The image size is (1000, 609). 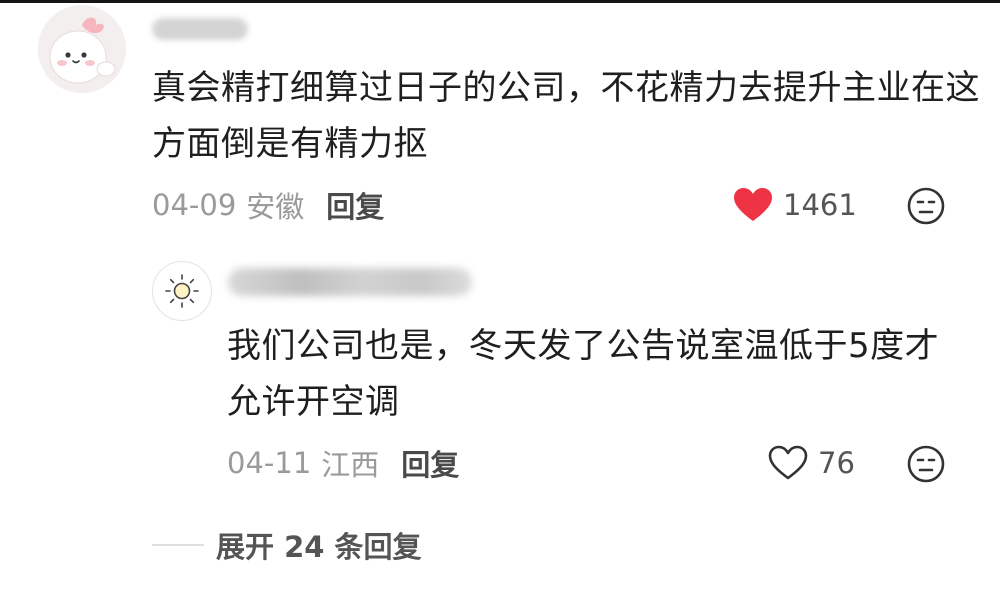 I want to click on replier-avatar, so click(x=182, y=291).